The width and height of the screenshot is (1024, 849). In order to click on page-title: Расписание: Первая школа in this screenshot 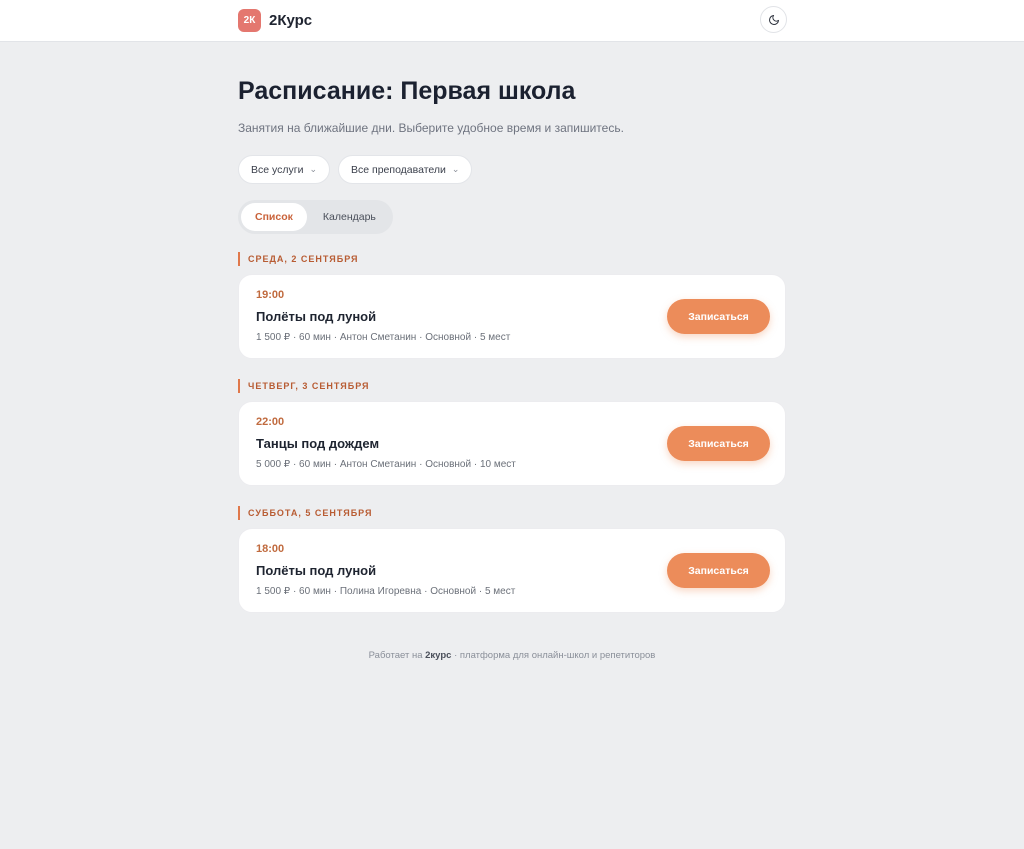, I will do `click(407, 91)`.